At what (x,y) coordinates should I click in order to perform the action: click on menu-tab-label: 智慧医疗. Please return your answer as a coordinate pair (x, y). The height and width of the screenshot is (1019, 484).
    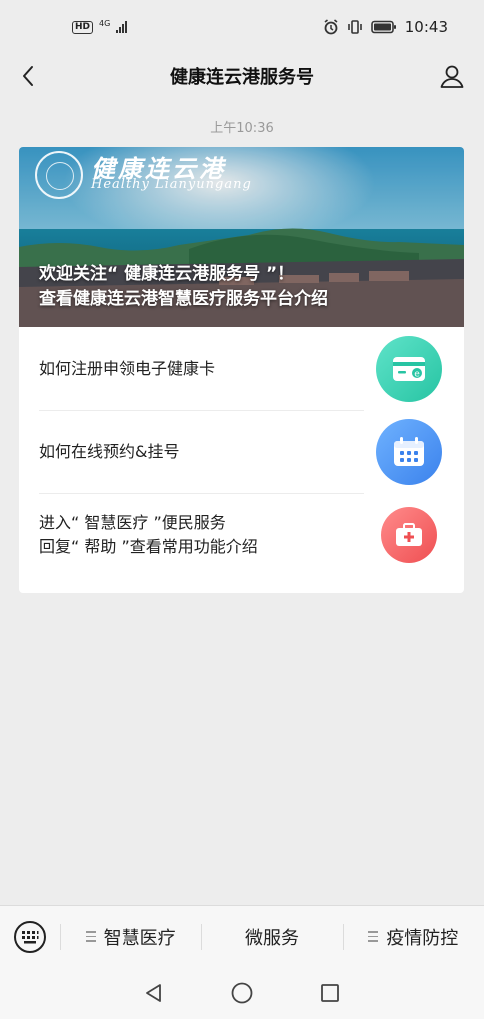
    Looking at the image, I should click on (139, 938).